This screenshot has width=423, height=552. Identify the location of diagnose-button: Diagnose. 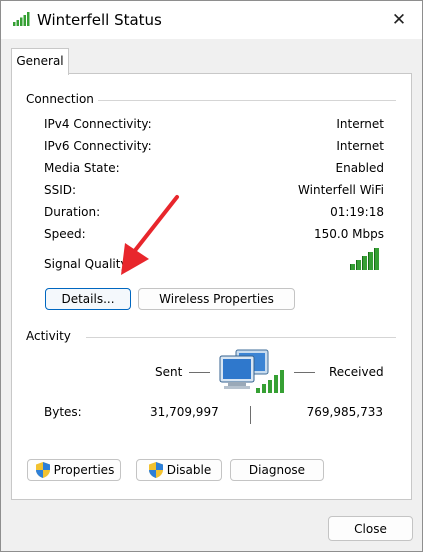
(277, 470).